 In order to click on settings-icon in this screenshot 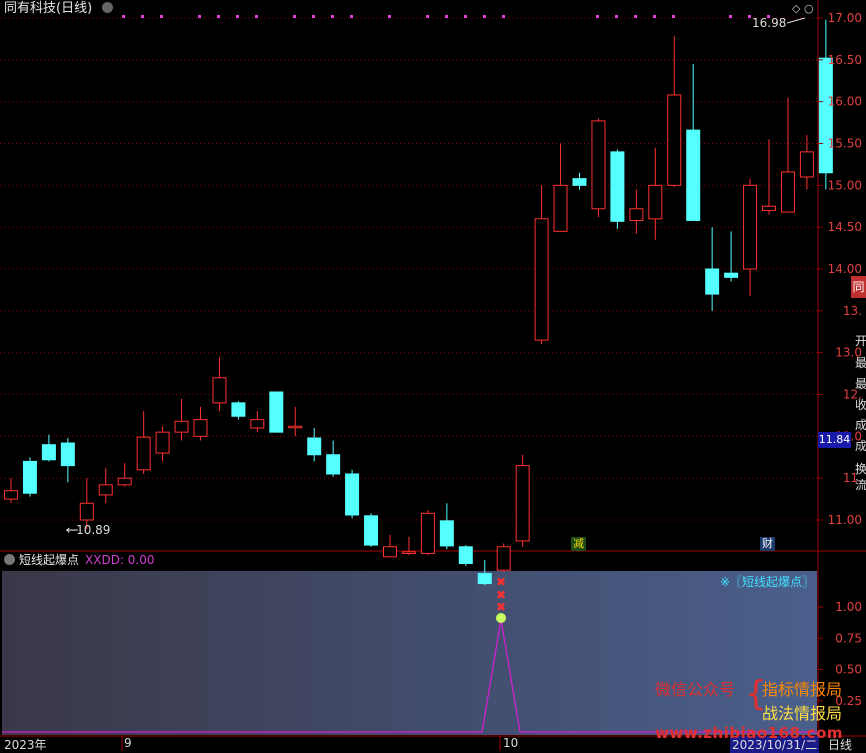, I will do `click(108, 7)`.